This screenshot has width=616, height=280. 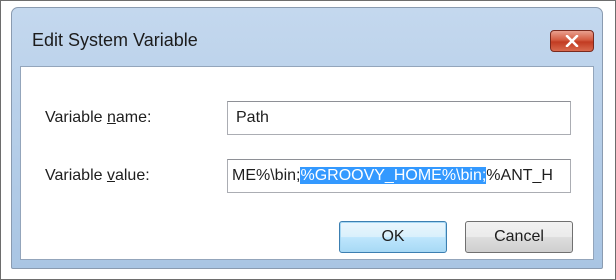 I want to click on access-key: n, so click(x=111, y=117).